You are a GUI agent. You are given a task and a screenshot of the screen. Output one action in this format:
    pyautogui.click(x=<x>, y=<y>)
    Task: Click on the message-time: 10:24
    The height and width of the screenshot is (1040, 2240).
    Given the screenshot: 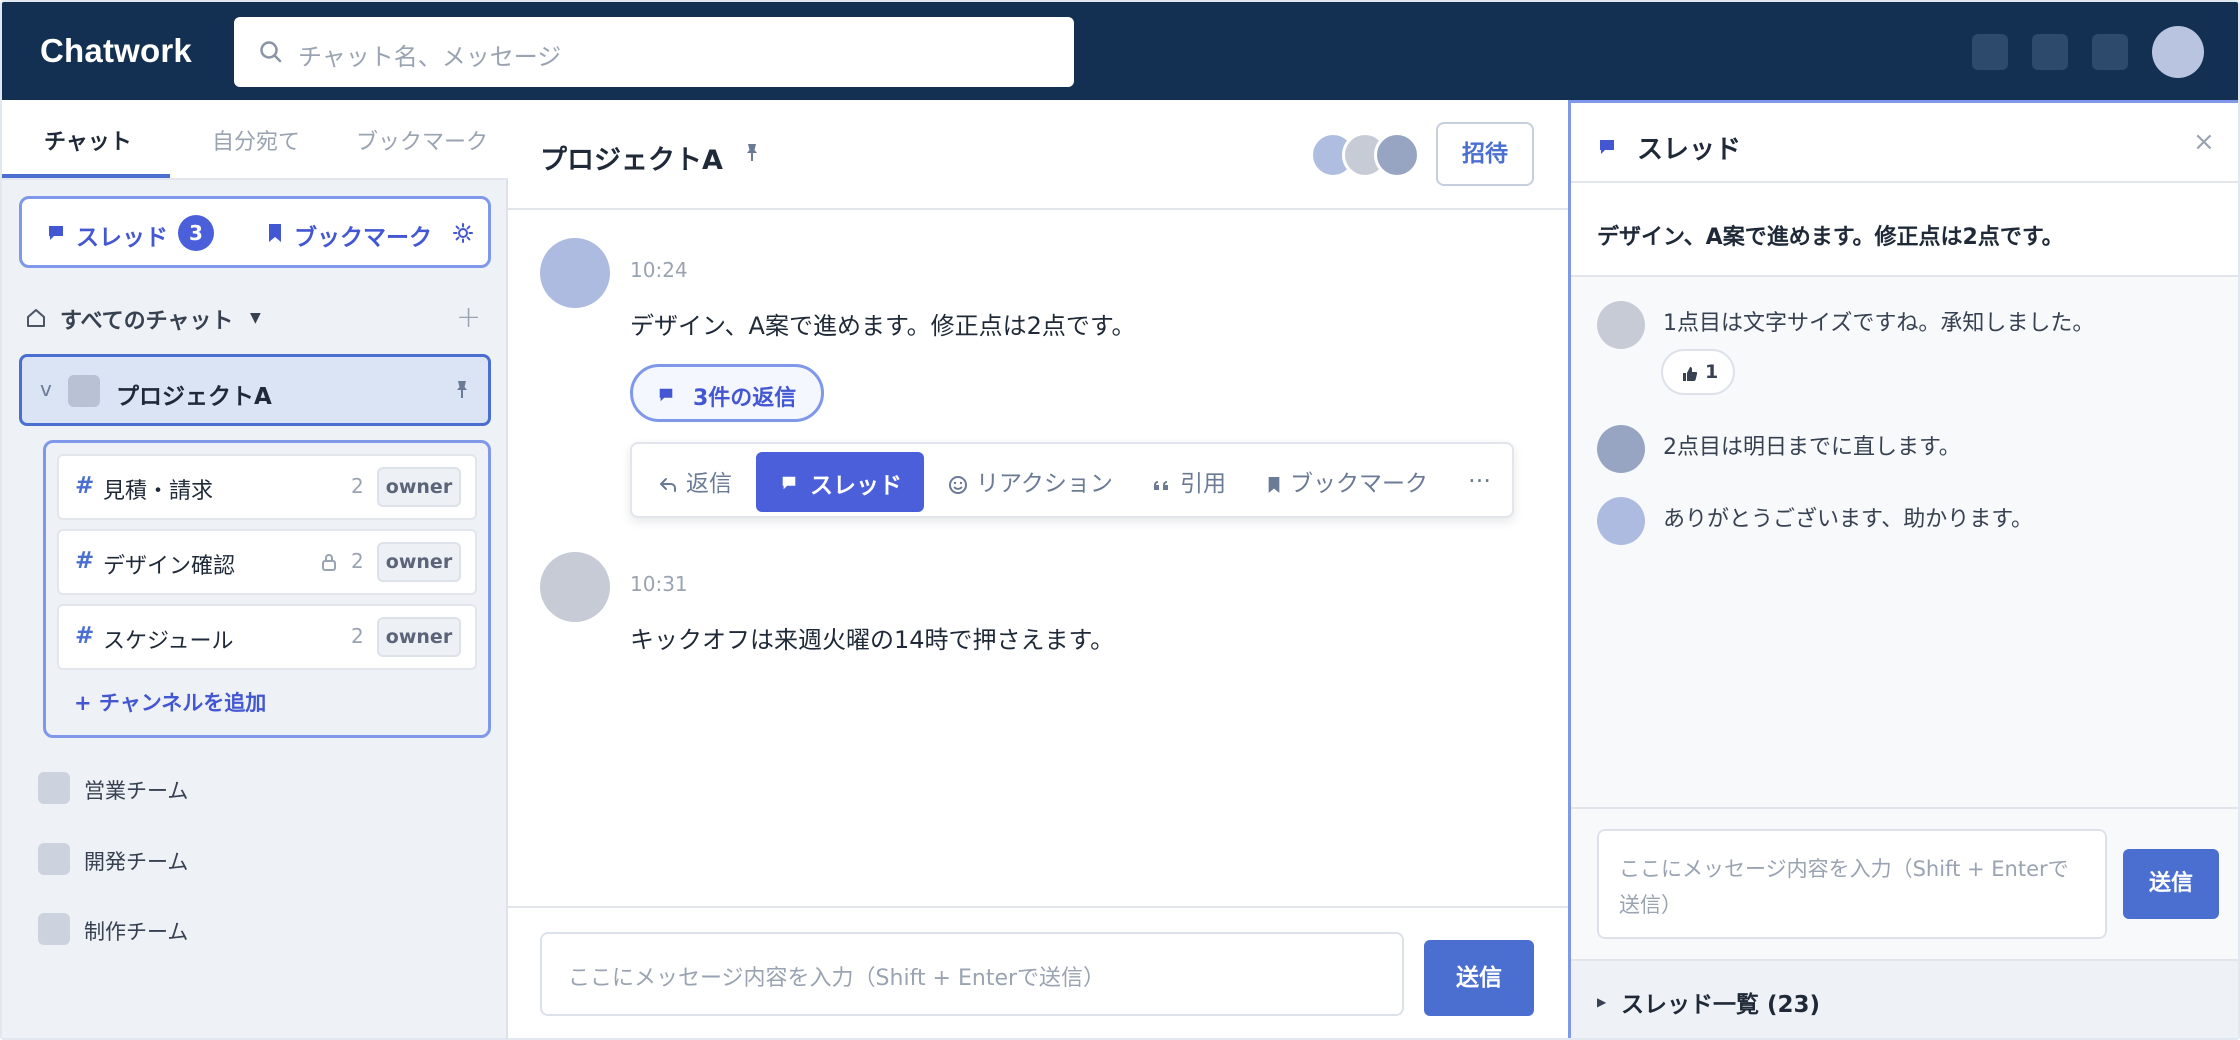 What is the action you would take?
    pyautogui.click(x=659, y=270)
    